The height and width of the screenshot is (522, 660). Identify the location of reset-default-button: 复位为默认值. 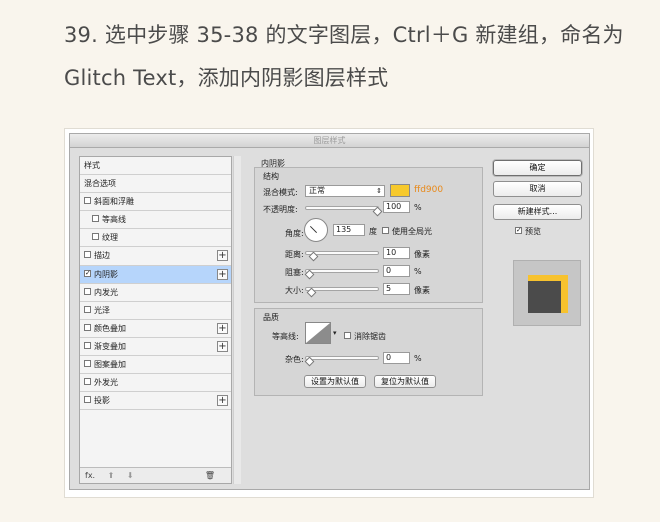
(405, 381).